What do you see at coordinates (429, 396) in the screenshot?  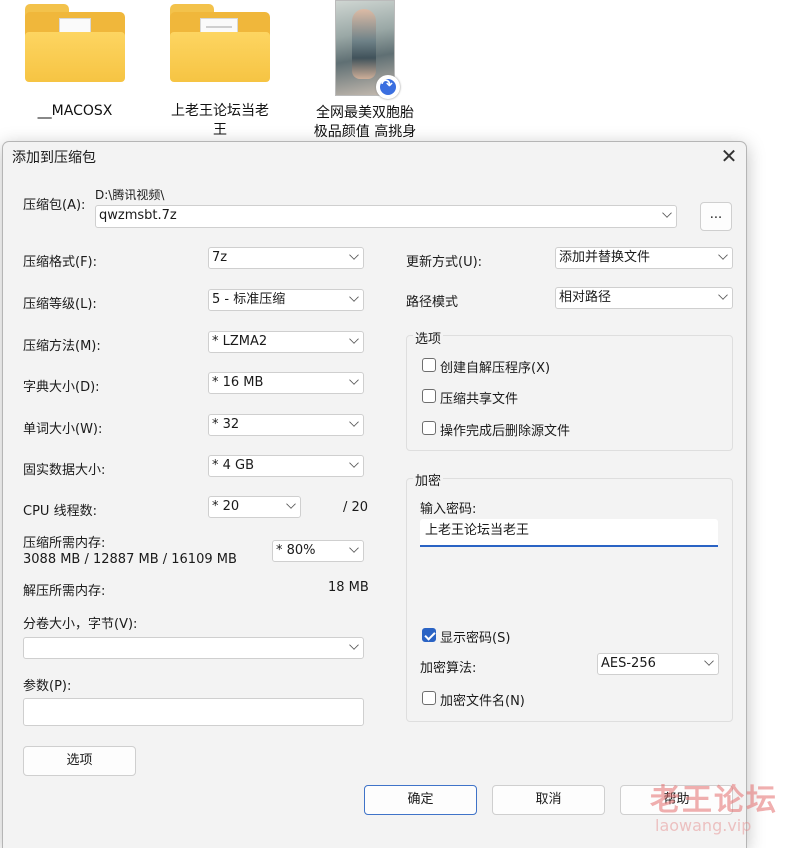 I see `shared-files-checkbox` at bounding box center [429, 396].